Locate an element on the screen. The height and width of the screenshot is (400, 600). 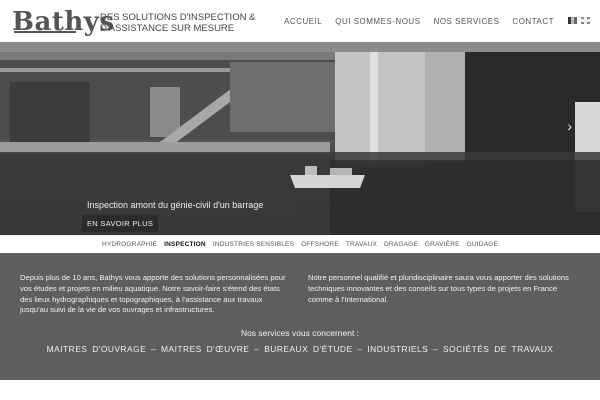
subnav-inspection: INSPECTION is located at coordinates (185, 244).